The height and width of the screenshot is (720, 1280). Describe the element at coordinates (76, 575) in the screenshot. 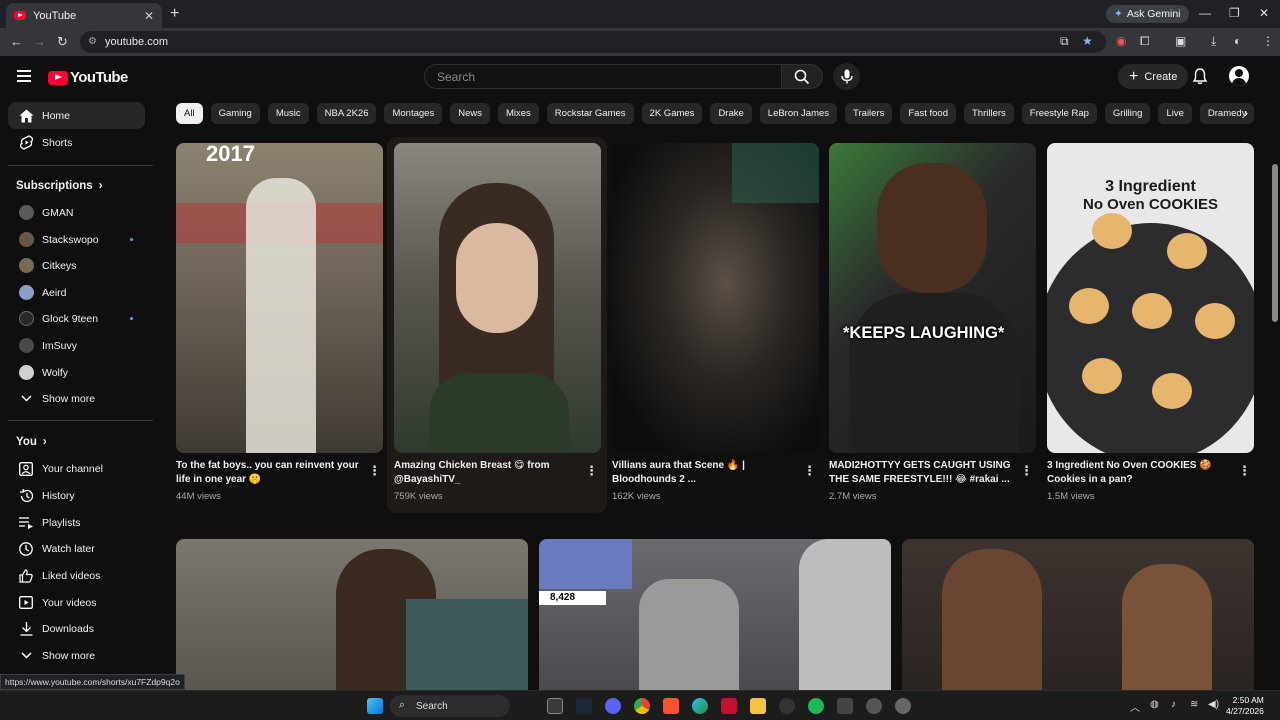

I see `sidebar-item-liked-videos: Liked videos` at that location.